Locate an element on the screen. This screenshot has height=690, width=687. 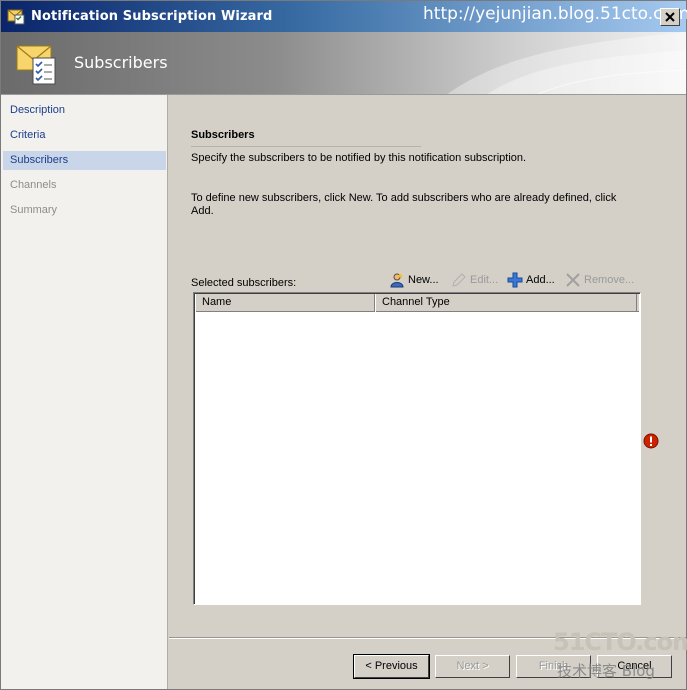
banner-swoosh-decoration is located at coordinates (566, 63).